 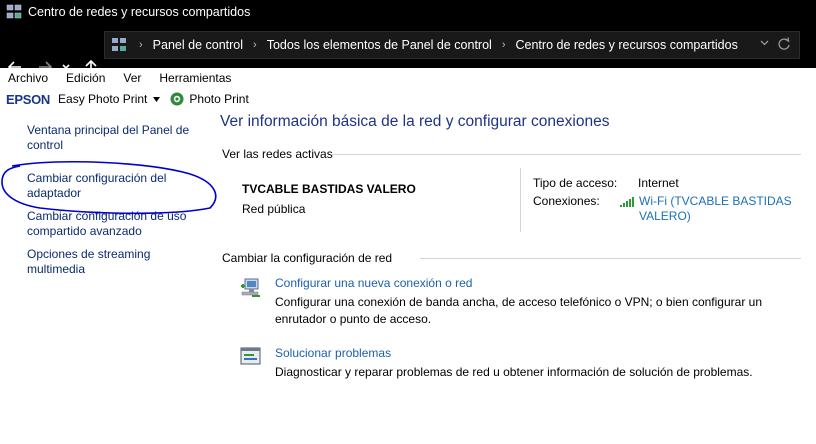 I want to click on chevron-down-icon, so click(x=764, y=43).